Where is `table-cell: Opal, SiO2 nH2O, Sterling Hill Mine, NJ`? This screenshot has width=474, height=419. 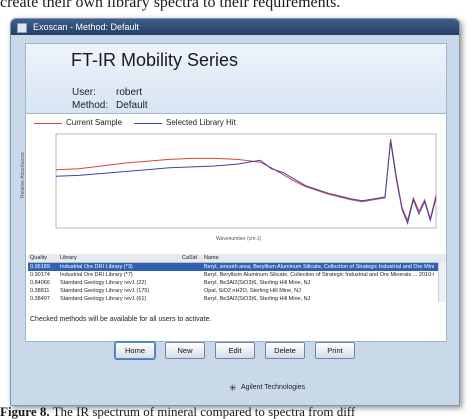
table-cell: Opal, SiO2 nH2O, Sterling Hill Mine, NJ is located at coordinates (252, 291).